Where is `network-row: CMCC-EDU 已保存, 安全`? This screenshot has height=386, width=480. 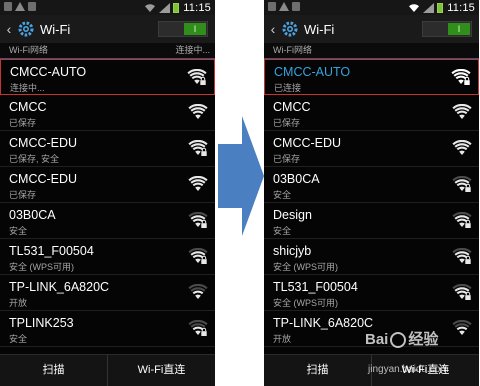 network-row: CMCC-EDU 已保存, 安全 is located at coordinates (107, 149).